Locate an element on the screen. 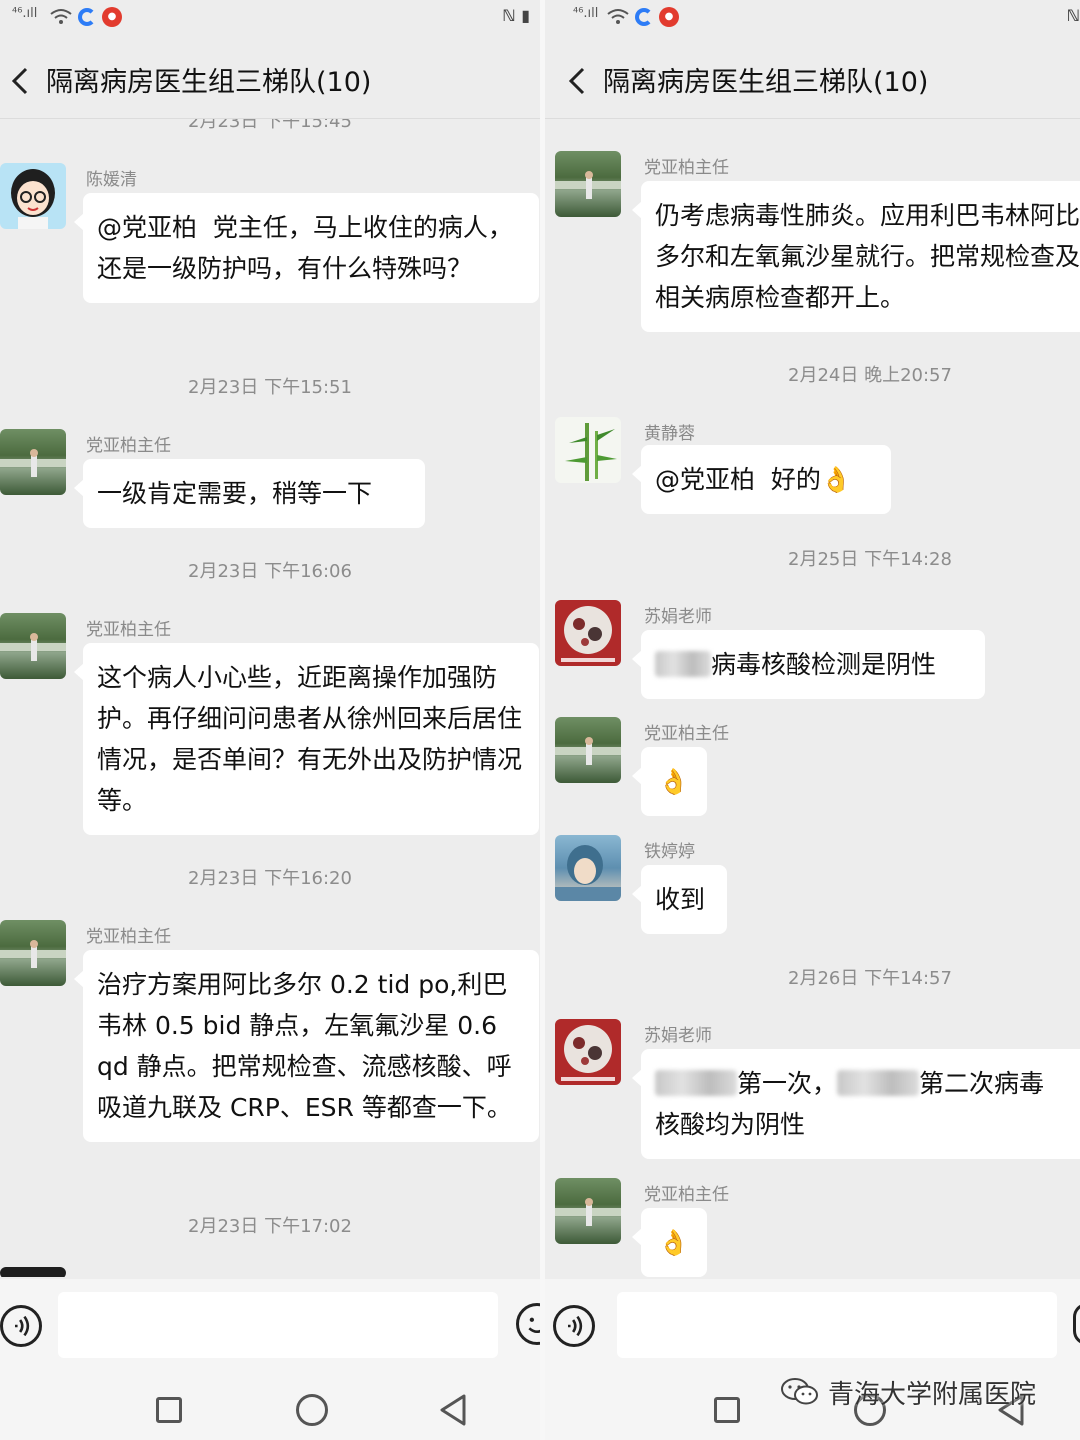  message-bubble: 一级肯定需要，稍等一下 is located at coordinates (249, 493).